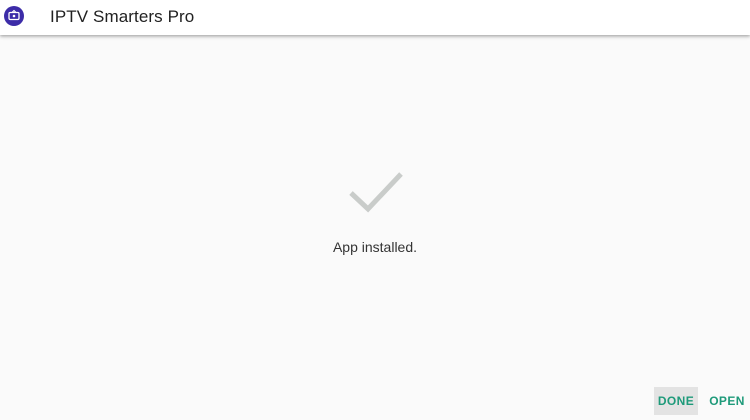 This screenshot has width=750, height=420. What do you see at coordinates (376, 192) in the screenshot?
I see `check-icon` at bounding box center [376, 192].